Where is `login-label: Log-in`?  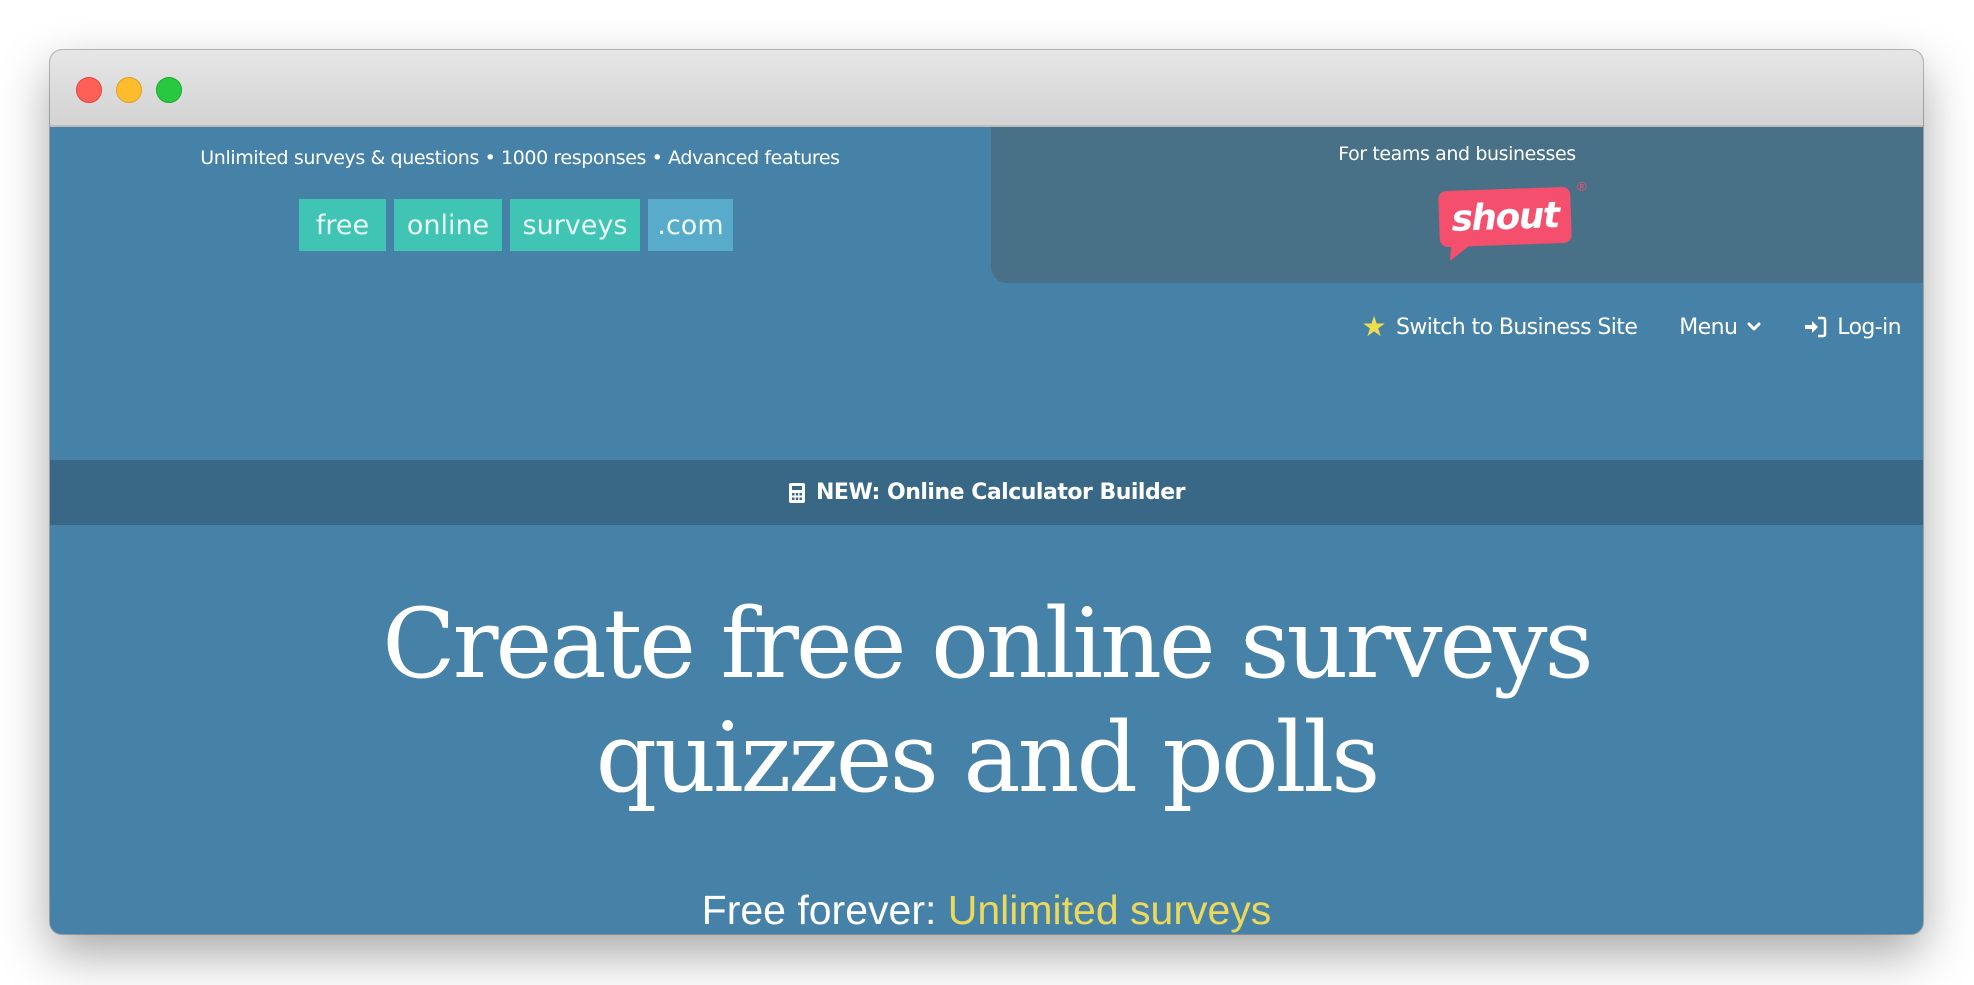 login-label: Log-in is located at coordinates (1869, 327).